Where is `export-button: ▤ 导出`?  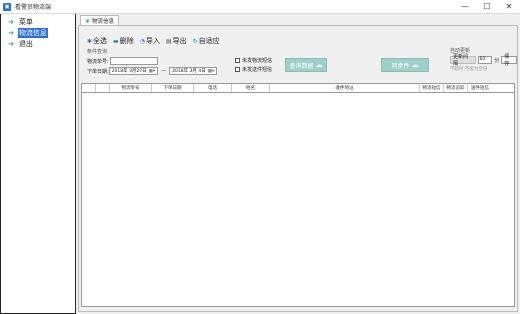 export-button: ▤ 导出 is located at coordinates (176, 41).